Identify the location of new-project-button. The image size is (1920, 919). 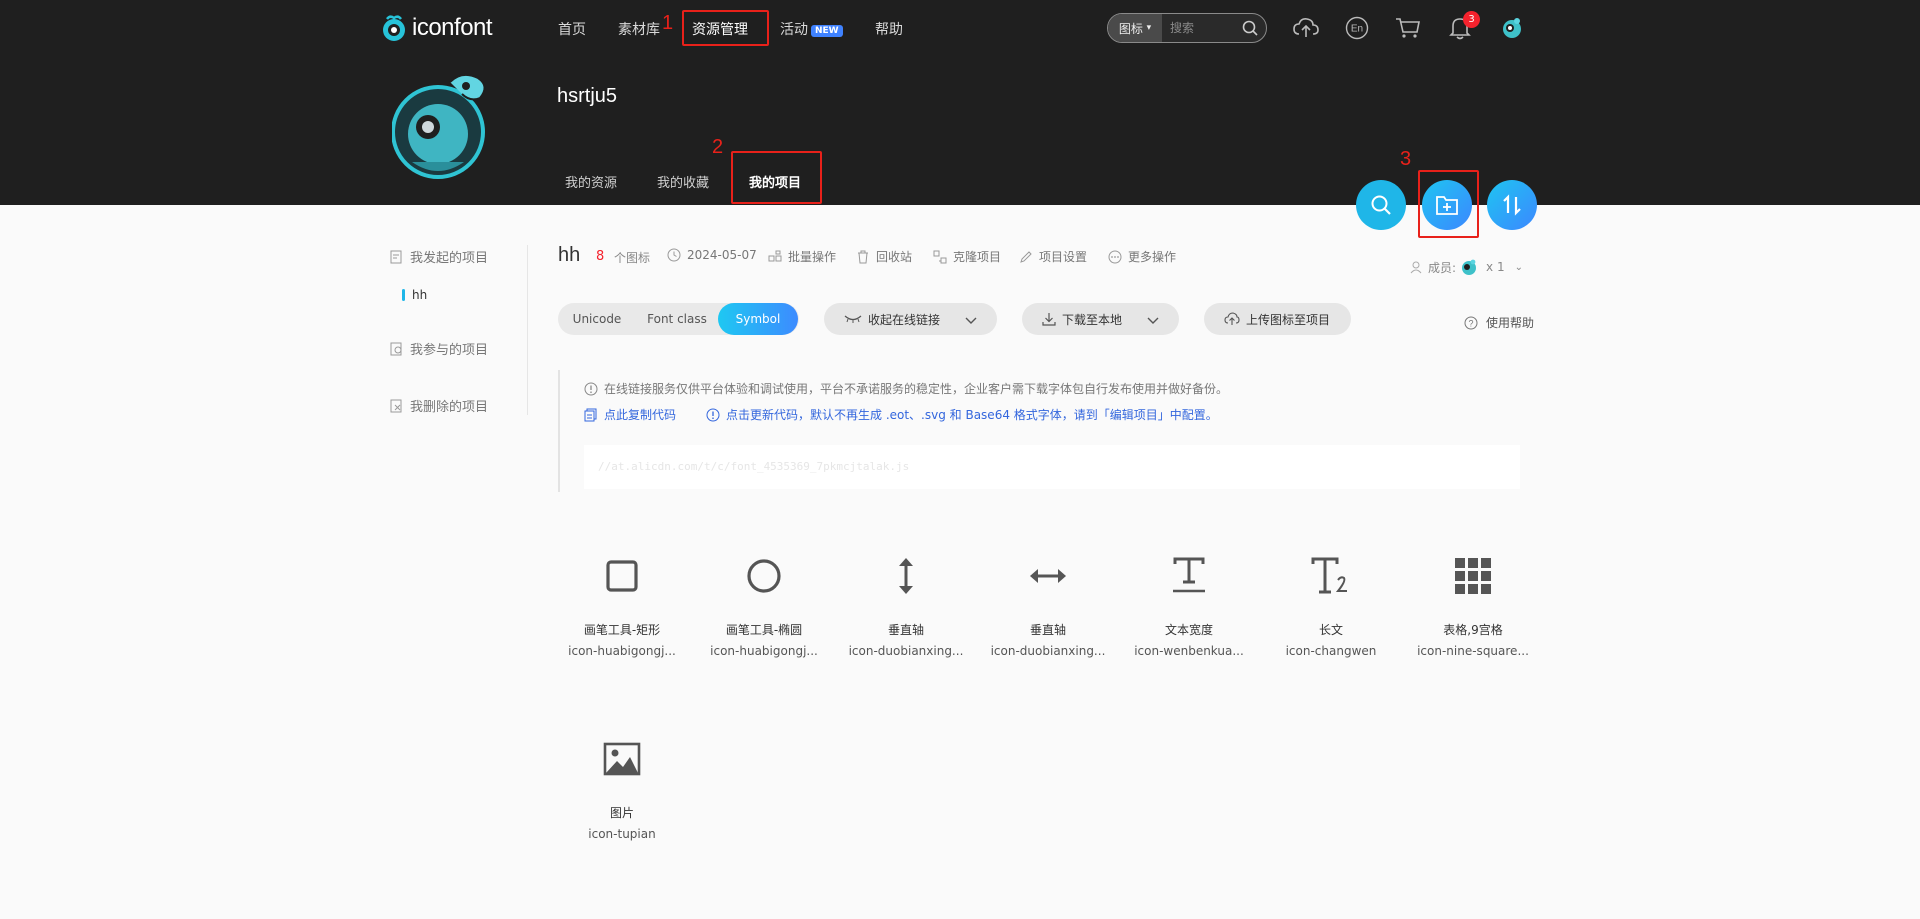
(1447, 205).